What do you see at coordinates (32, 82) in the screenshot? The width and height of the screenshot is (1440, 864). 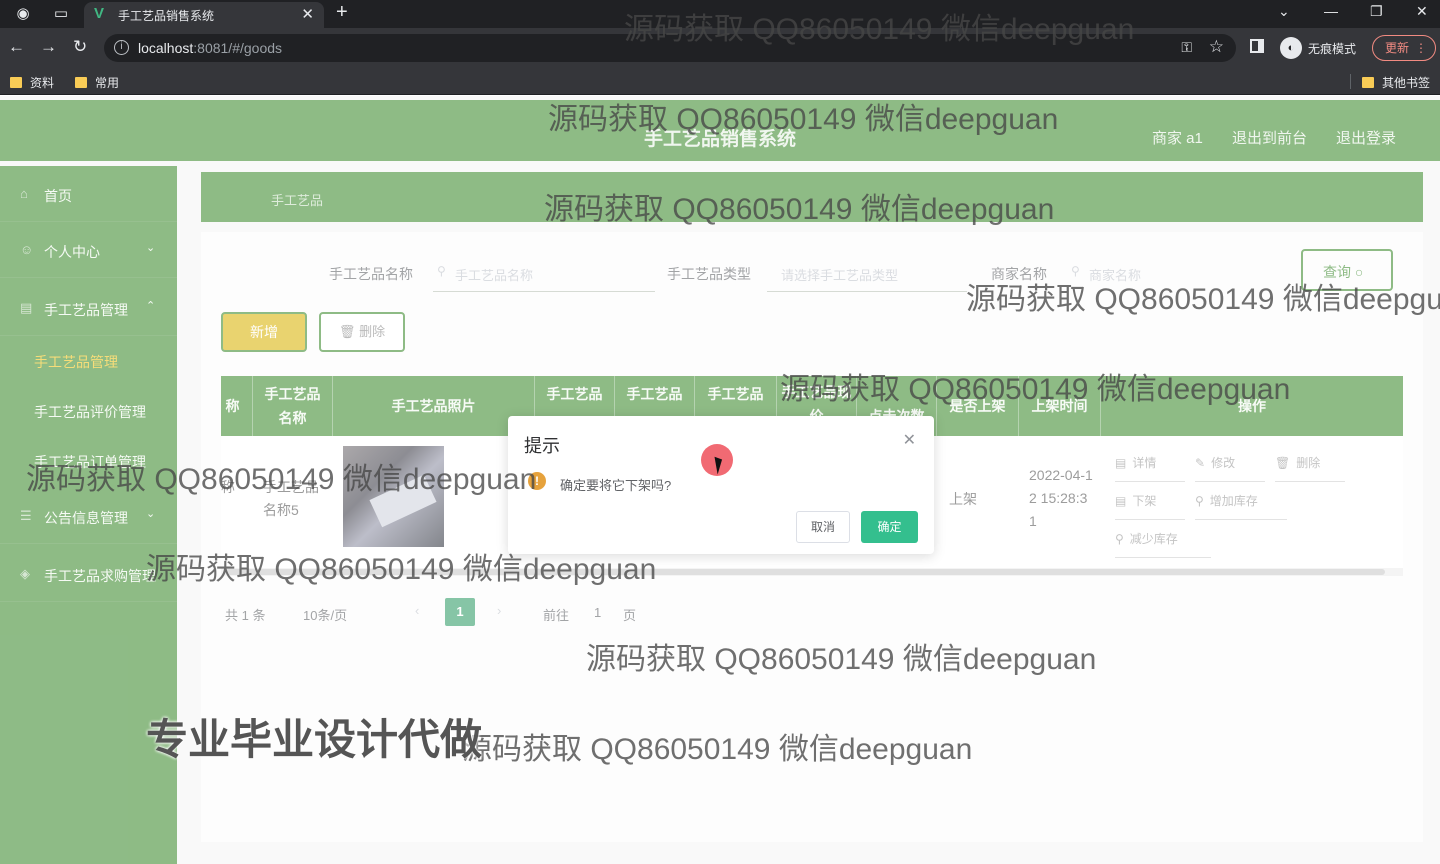 I see `bookmark-folder: 资料` at bounding box center [32, 82].